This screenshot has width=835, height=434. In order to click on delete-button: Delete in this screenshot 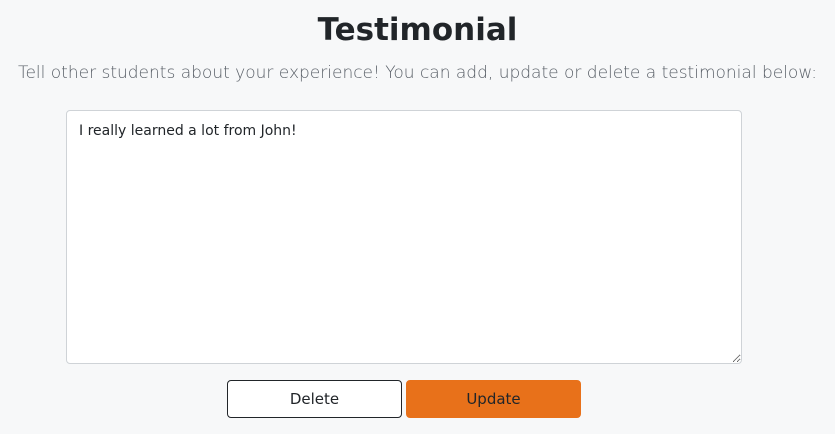, I will do `click(314, 399)`.